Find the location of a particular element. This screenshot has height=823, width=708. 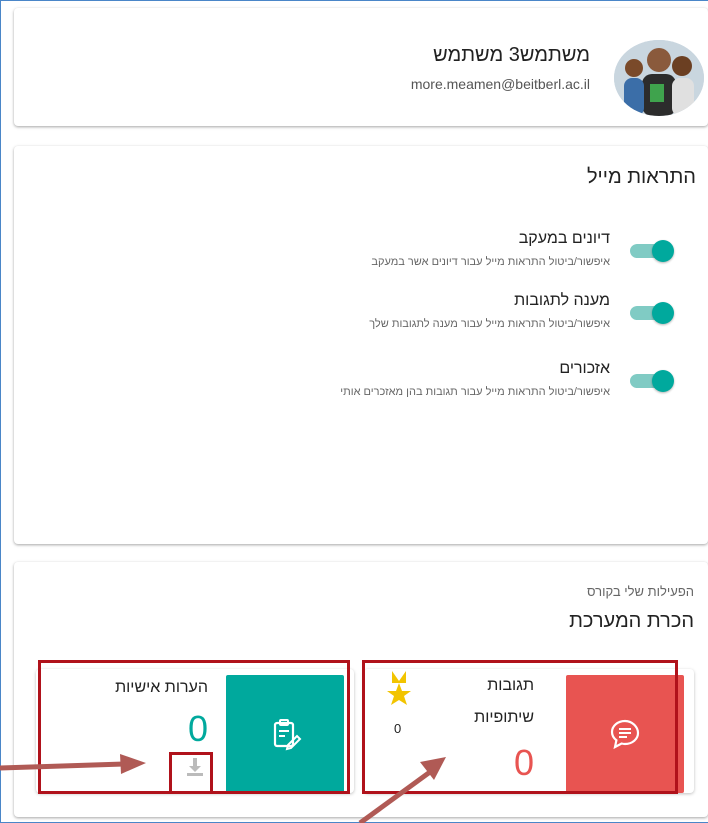

replies-toggle is located at coordinates (652, 313).